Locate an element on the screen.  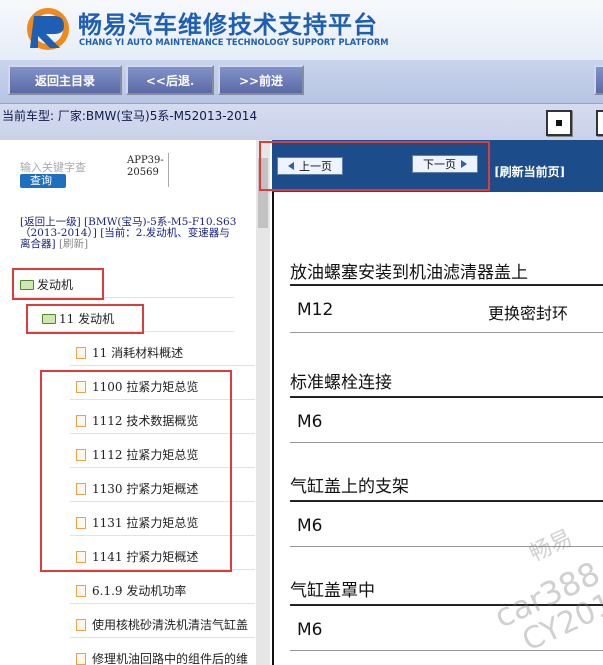
app-title: 畅易汽车维修技术支持平台 is located at coordinates (228, 25).